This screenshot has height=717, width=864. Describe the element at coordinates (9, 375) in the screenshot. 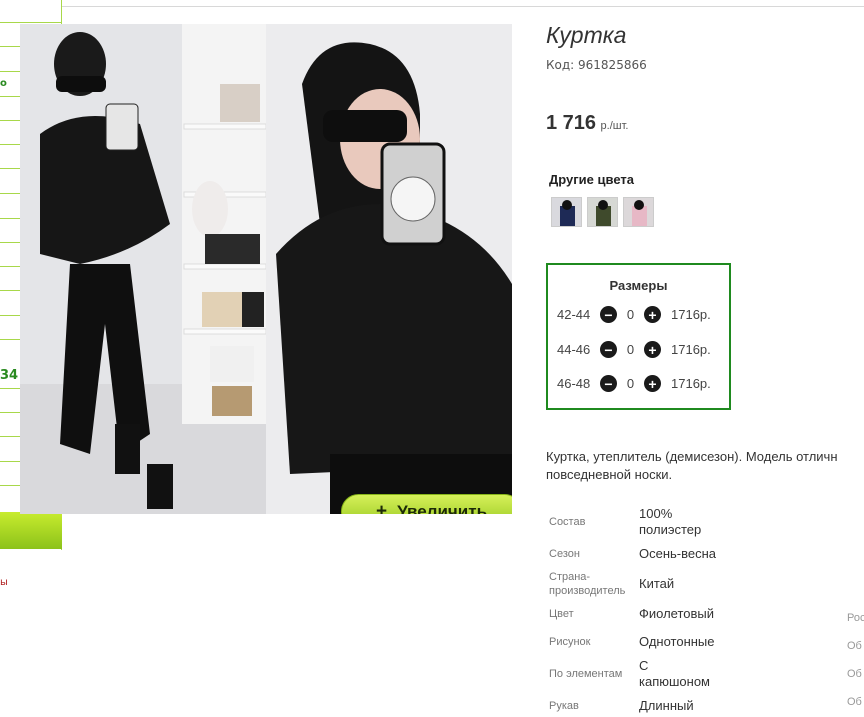

I see `sidebar-item-fragment: 34` at that location.